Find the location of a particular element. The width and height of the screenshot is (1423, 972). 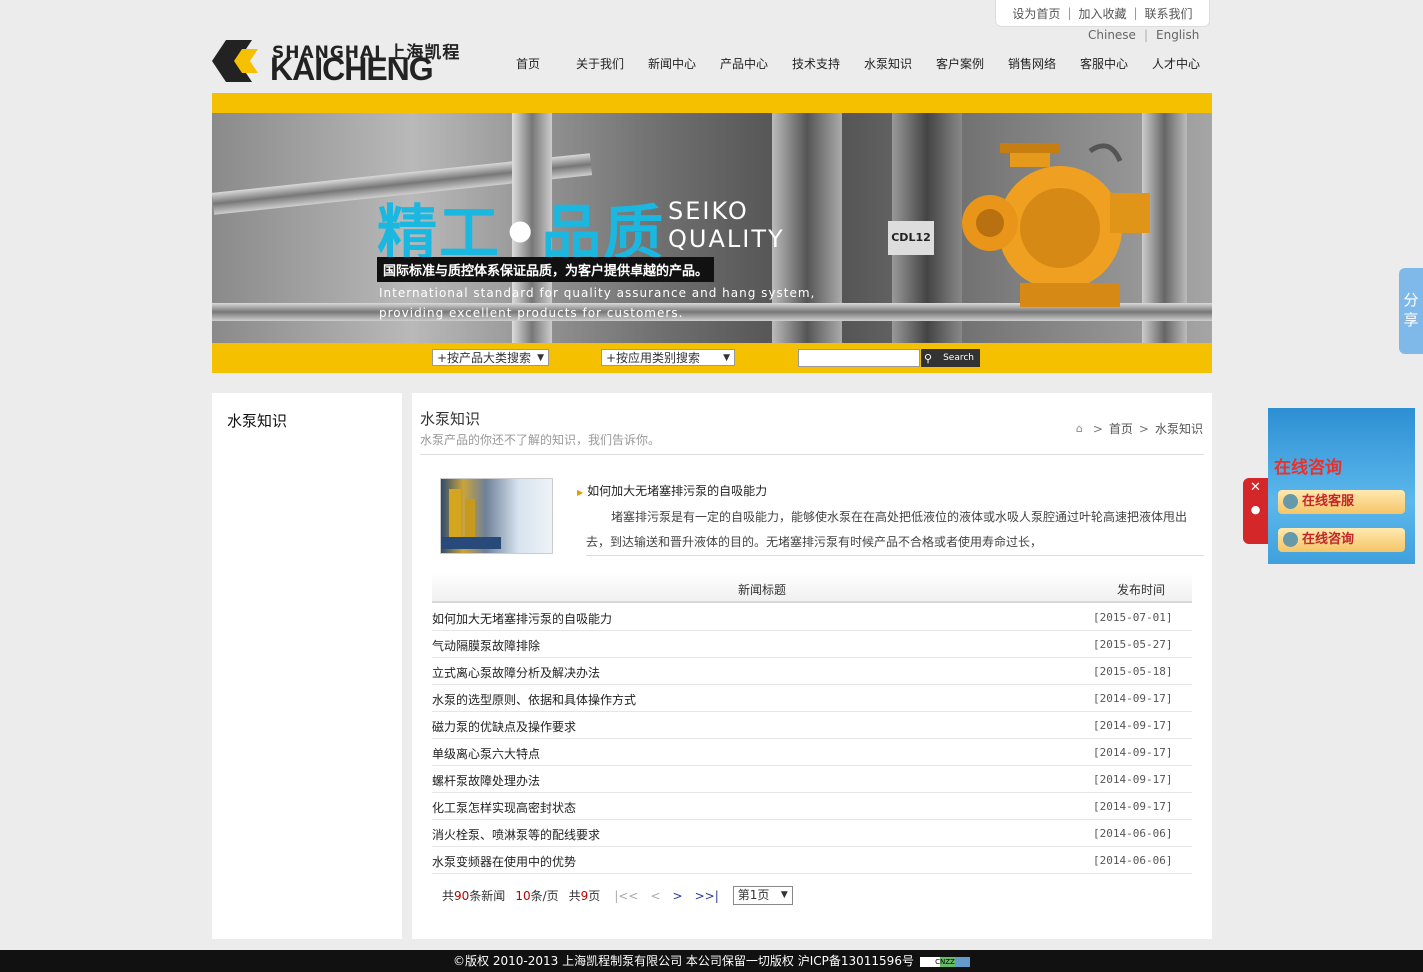

table-row: 水泵的选型原则、依据和具体操作方式 [2014-09-17] is located at coordinates (812, 698).